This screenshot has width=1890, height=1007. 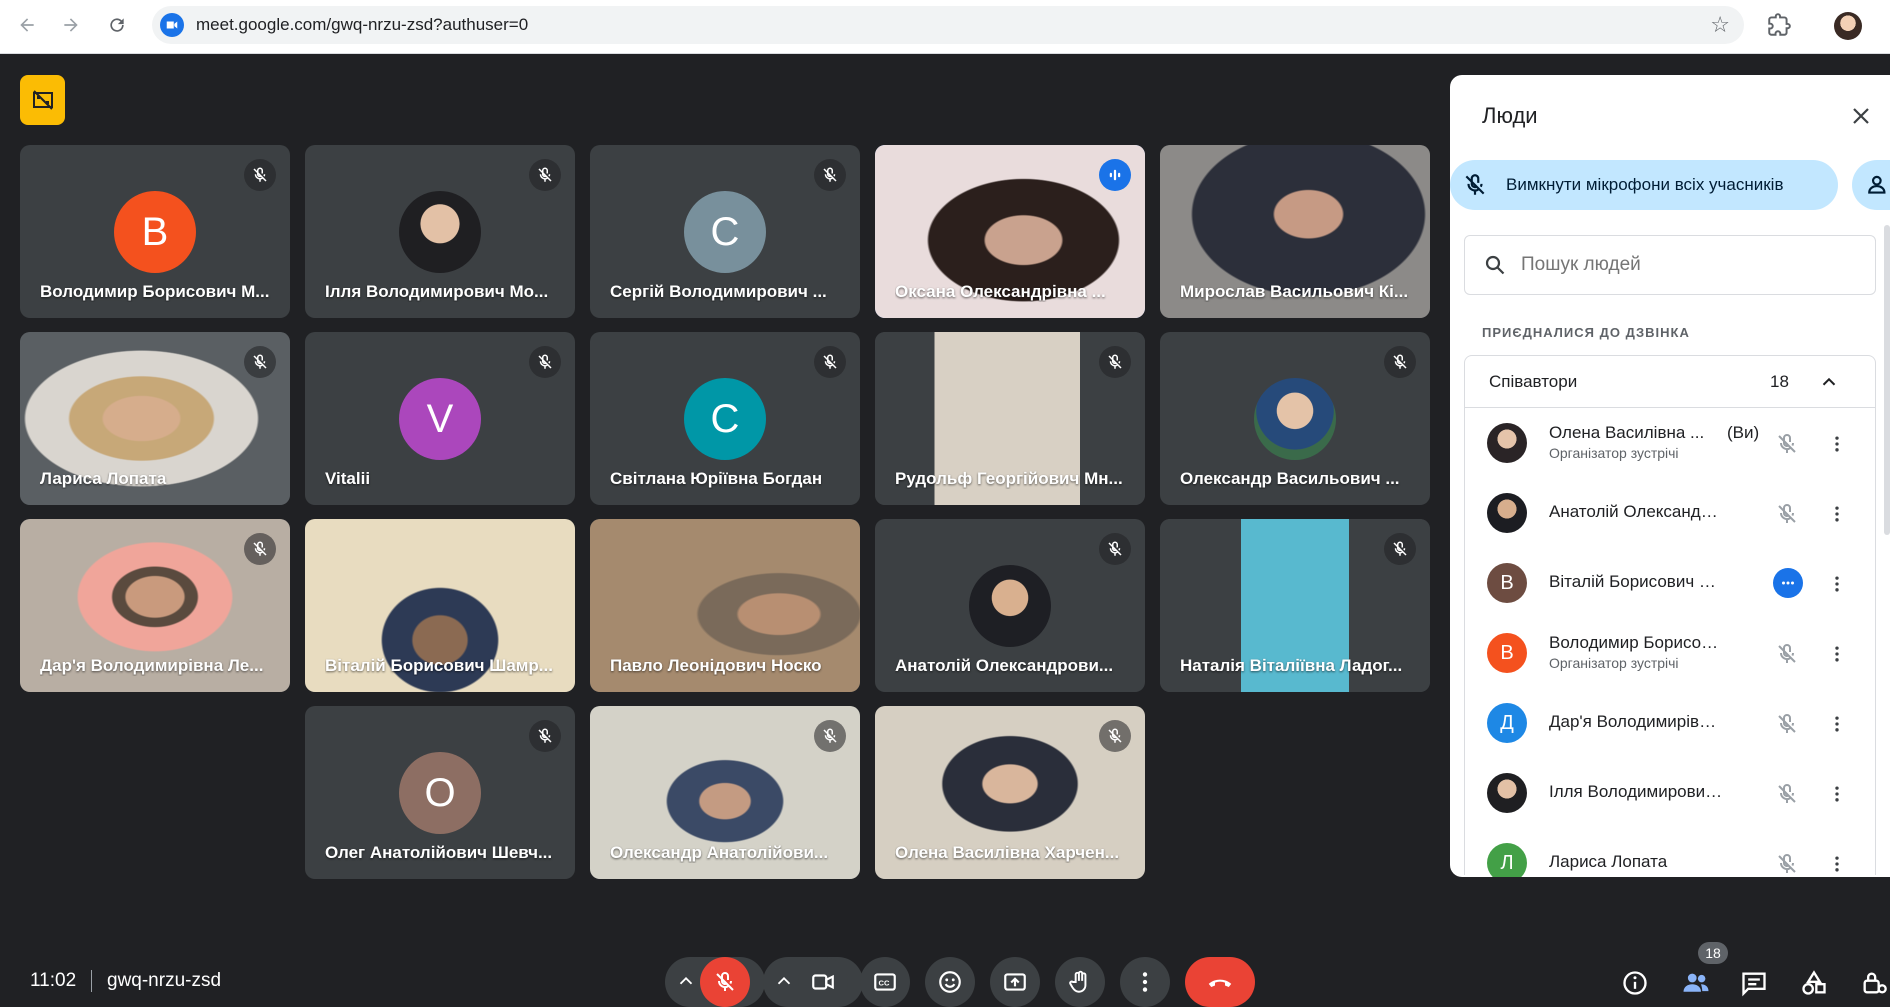 I want to click on participant-avatar: Д, so click(x=1507, y=723).